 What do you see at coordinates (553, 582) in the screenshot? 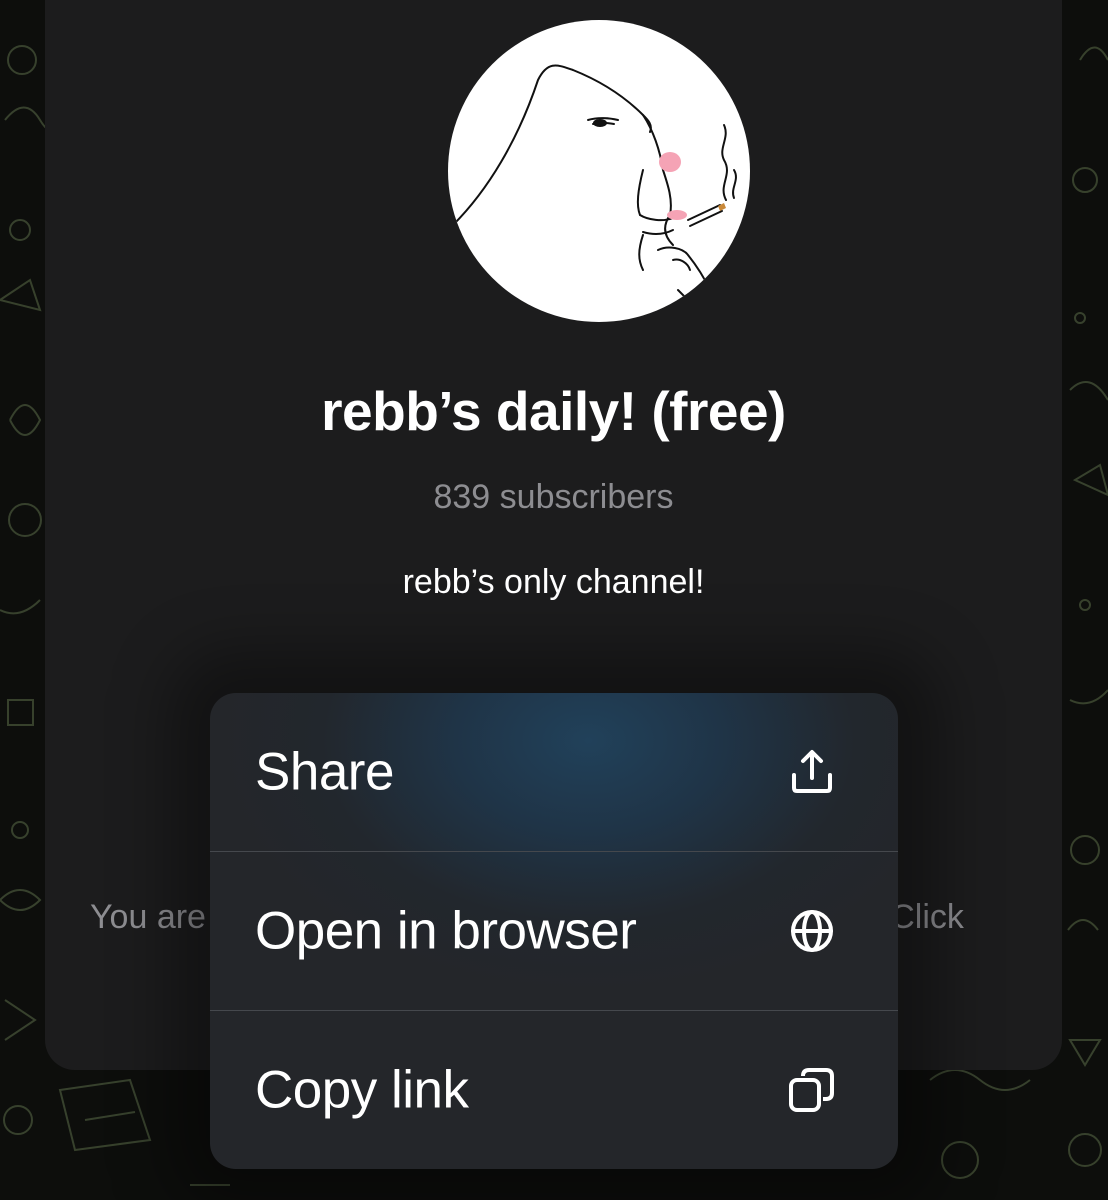
I see `channel-description: rebb’s only channel!` at bounding box center [553, 582].